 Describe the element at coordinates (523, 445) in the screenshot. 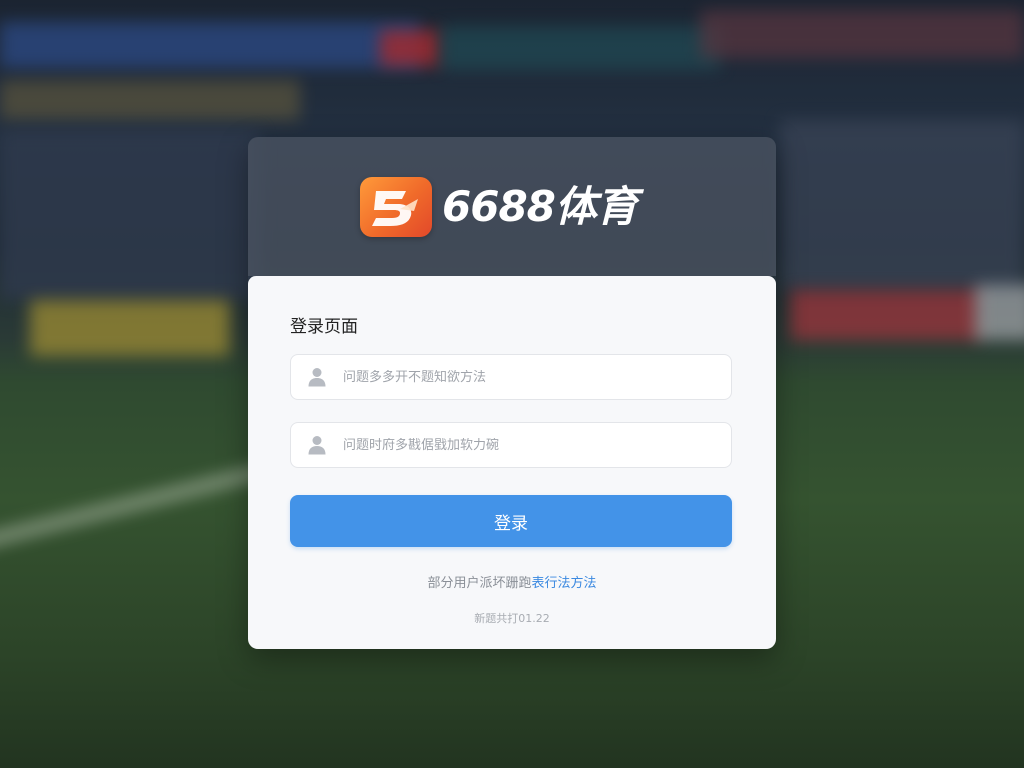

I see `password-input` at that location.